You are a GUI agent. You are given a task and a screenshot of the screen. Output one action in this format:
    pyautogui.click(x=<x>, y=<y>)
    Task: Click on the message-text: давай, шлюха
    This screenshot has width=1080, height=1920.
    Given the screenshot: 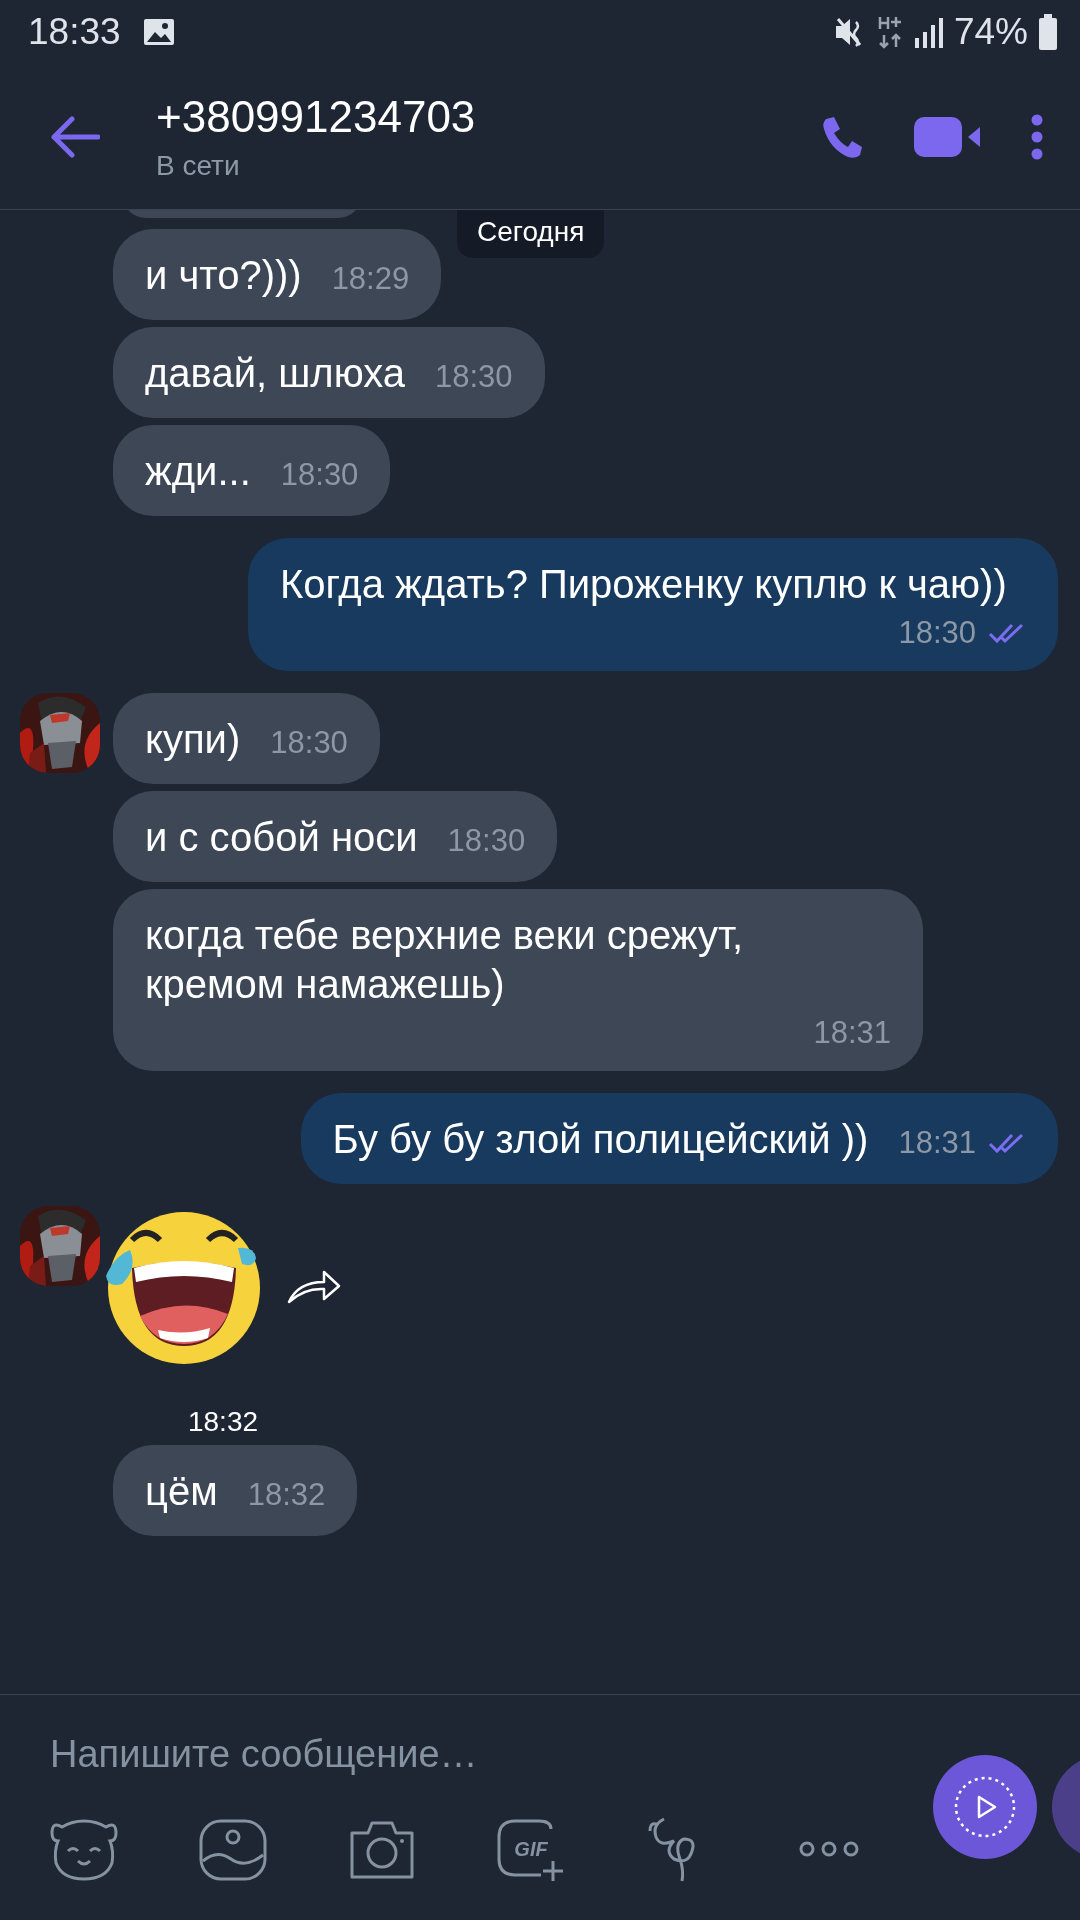 What is the action you would take?
    pyautogui.click(x=275, y=373)
    